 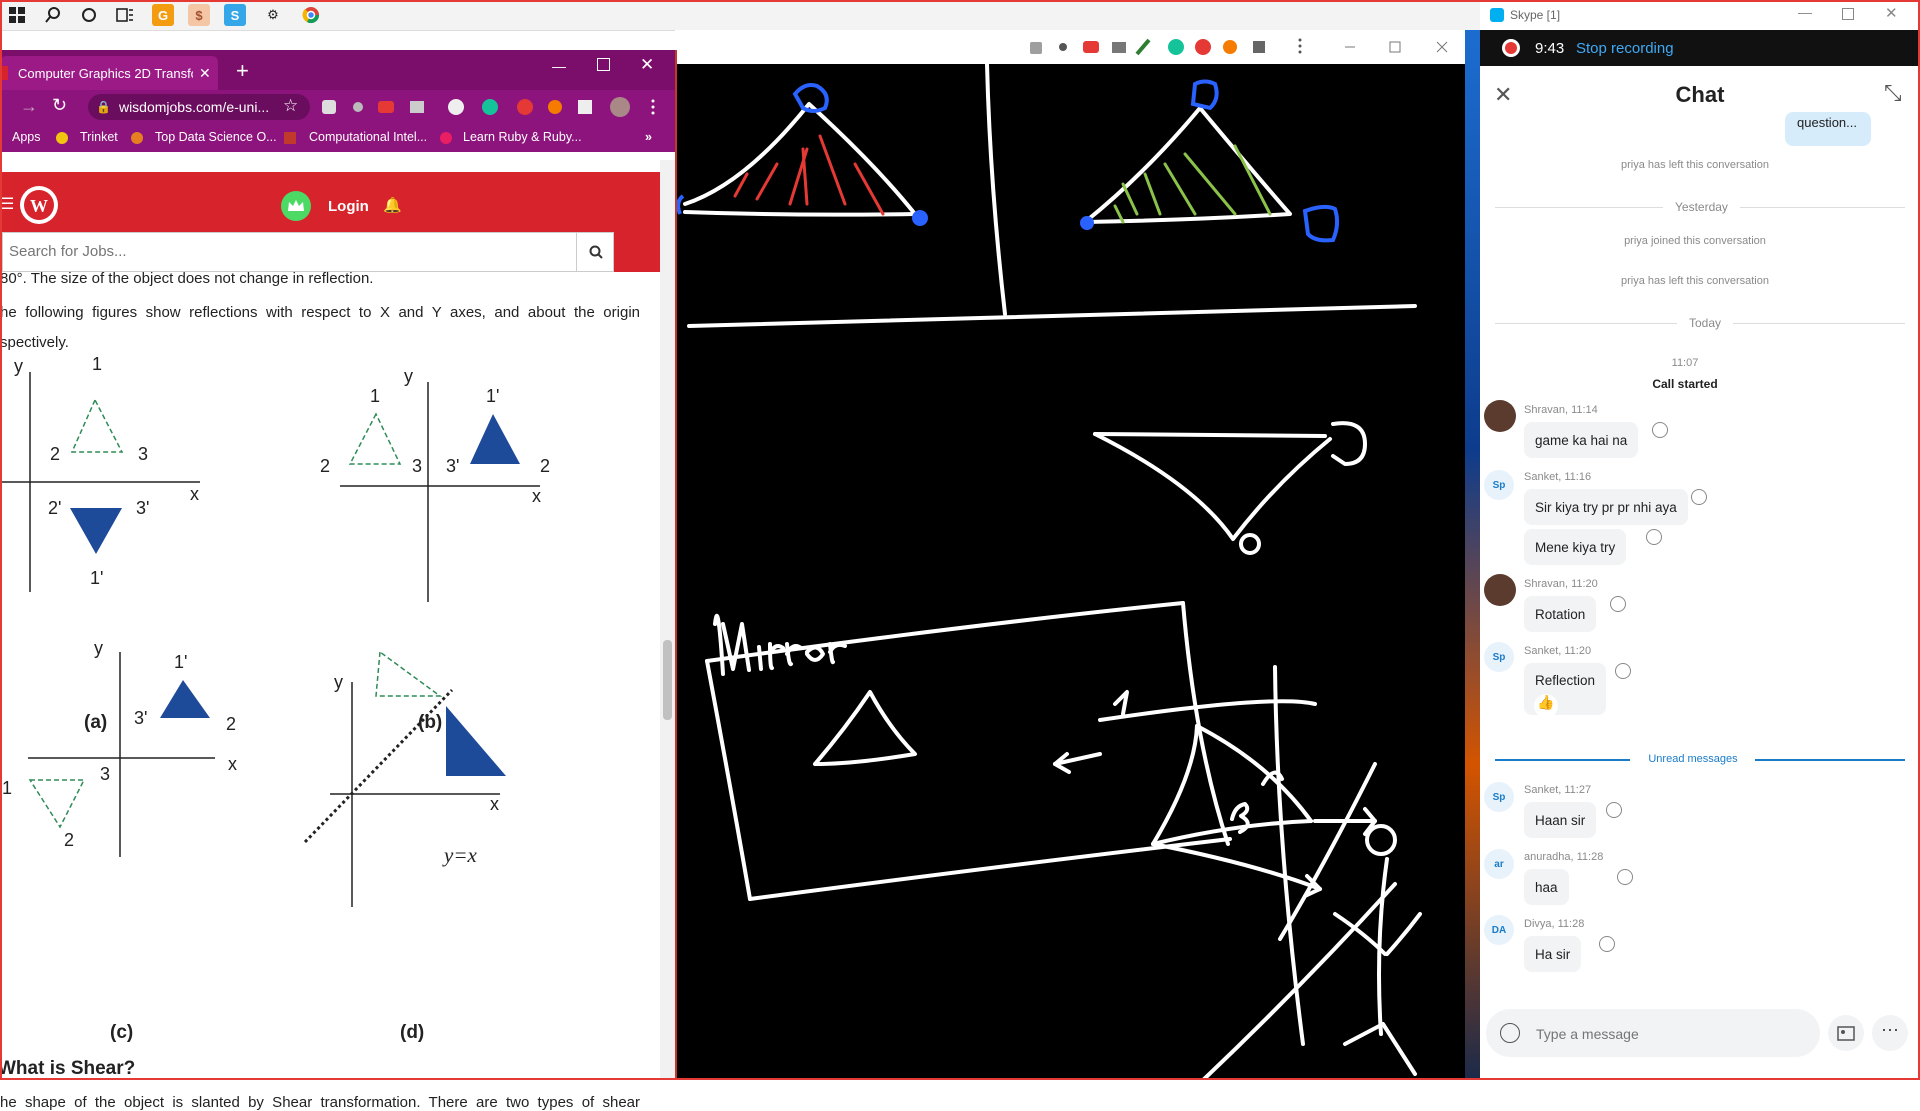 I want to click on bookmark-trinket: Trinket, so click(x=99, y=137).